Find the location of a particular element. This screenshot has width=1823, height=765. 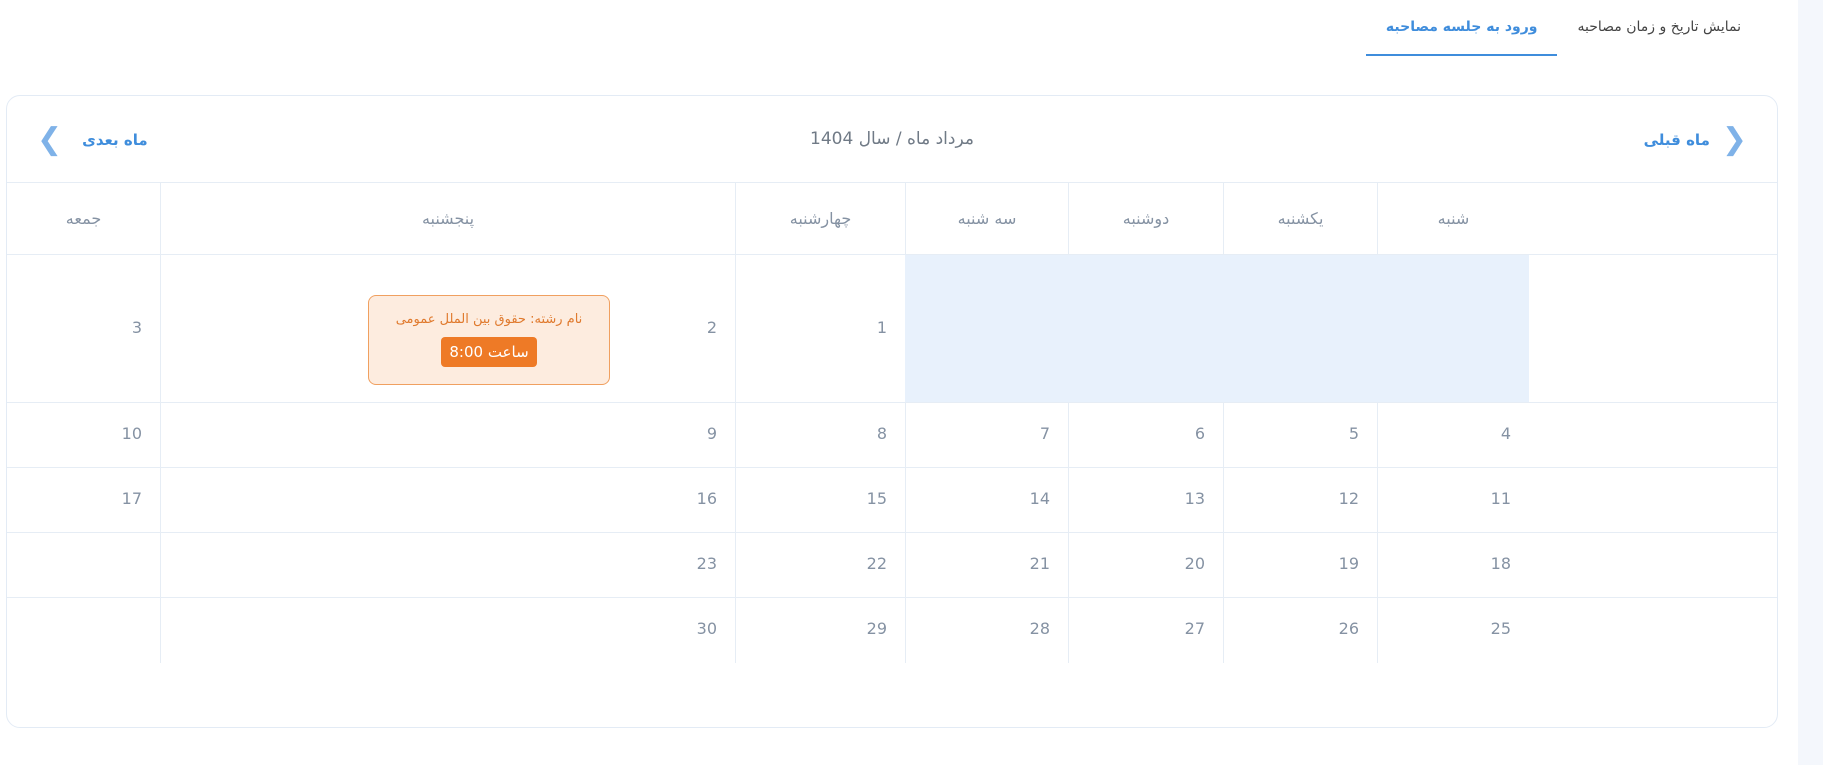

date-number: 30 is located at coordinates (706, 628).